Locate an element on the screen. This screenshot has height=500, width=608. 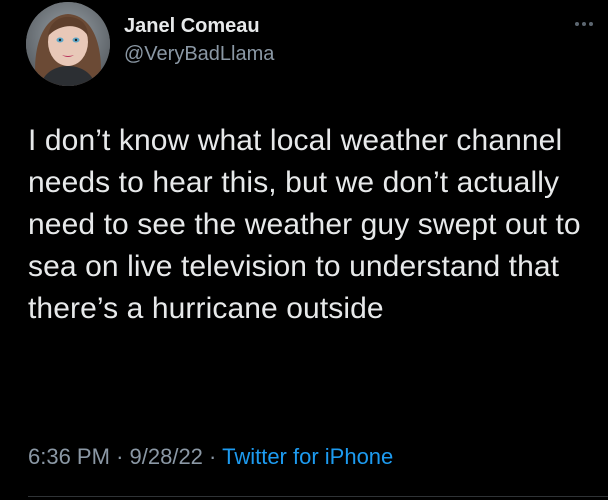
tweet-meta: 6:36 PM · 9/28/22 · Twitter for iPhone is located at coordinates (210, 457).